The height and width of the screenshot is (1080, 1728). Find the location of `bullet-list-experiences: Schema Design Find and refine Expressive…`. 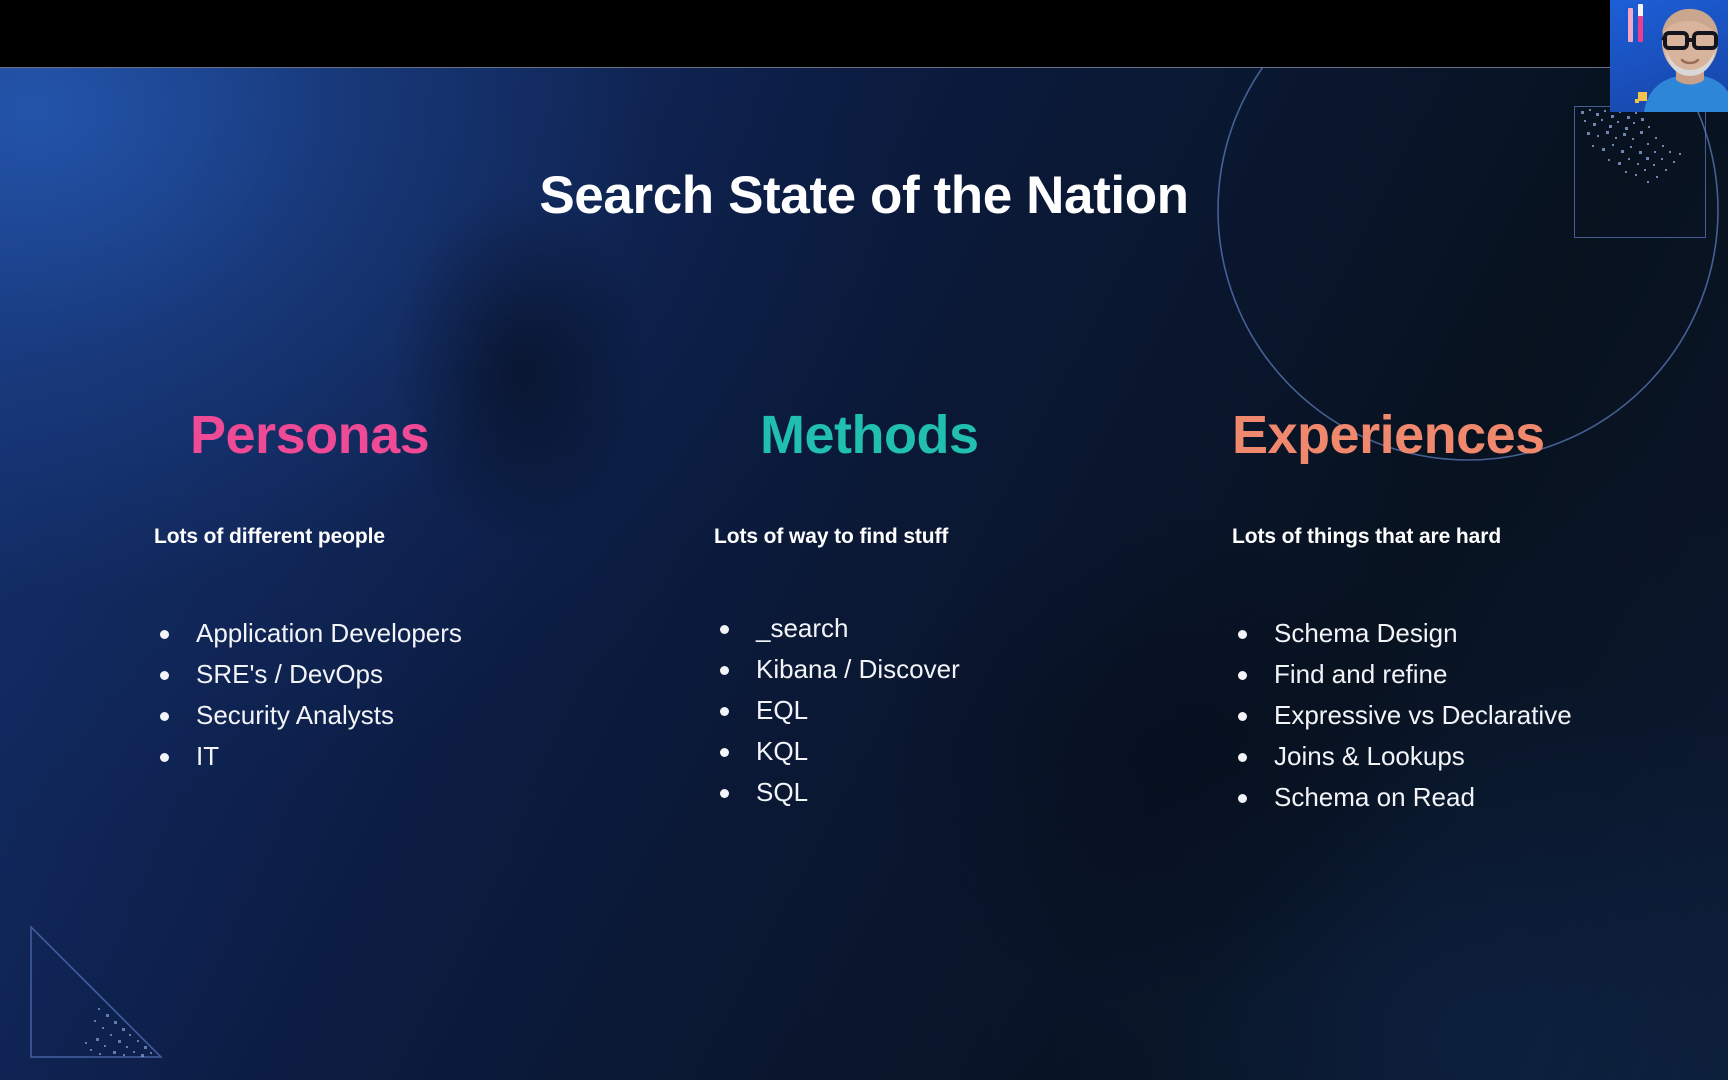

bullet-list-experiences: Schema Design Find and refine Expressive… is located at coordinates (1402, 715).